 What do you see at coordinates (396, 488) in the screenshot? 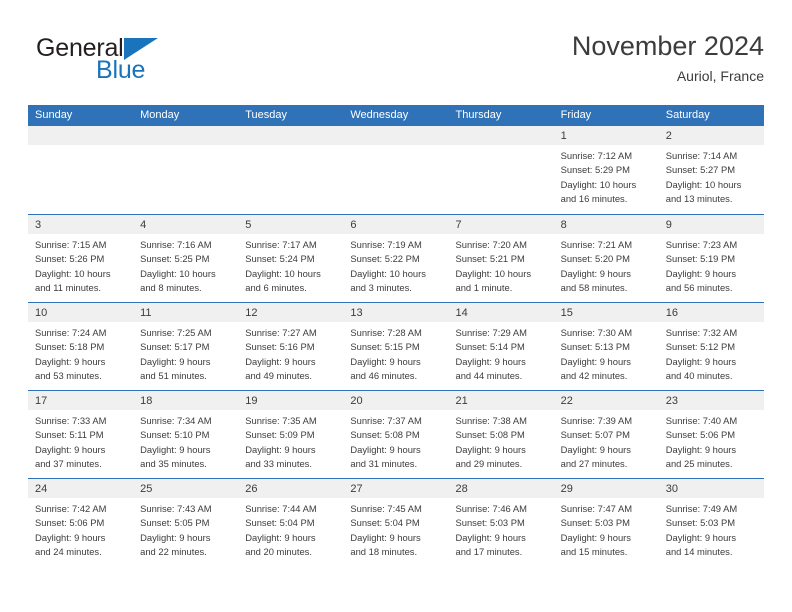
I see `day-number-band: 27` at bounding box center [396, 488].